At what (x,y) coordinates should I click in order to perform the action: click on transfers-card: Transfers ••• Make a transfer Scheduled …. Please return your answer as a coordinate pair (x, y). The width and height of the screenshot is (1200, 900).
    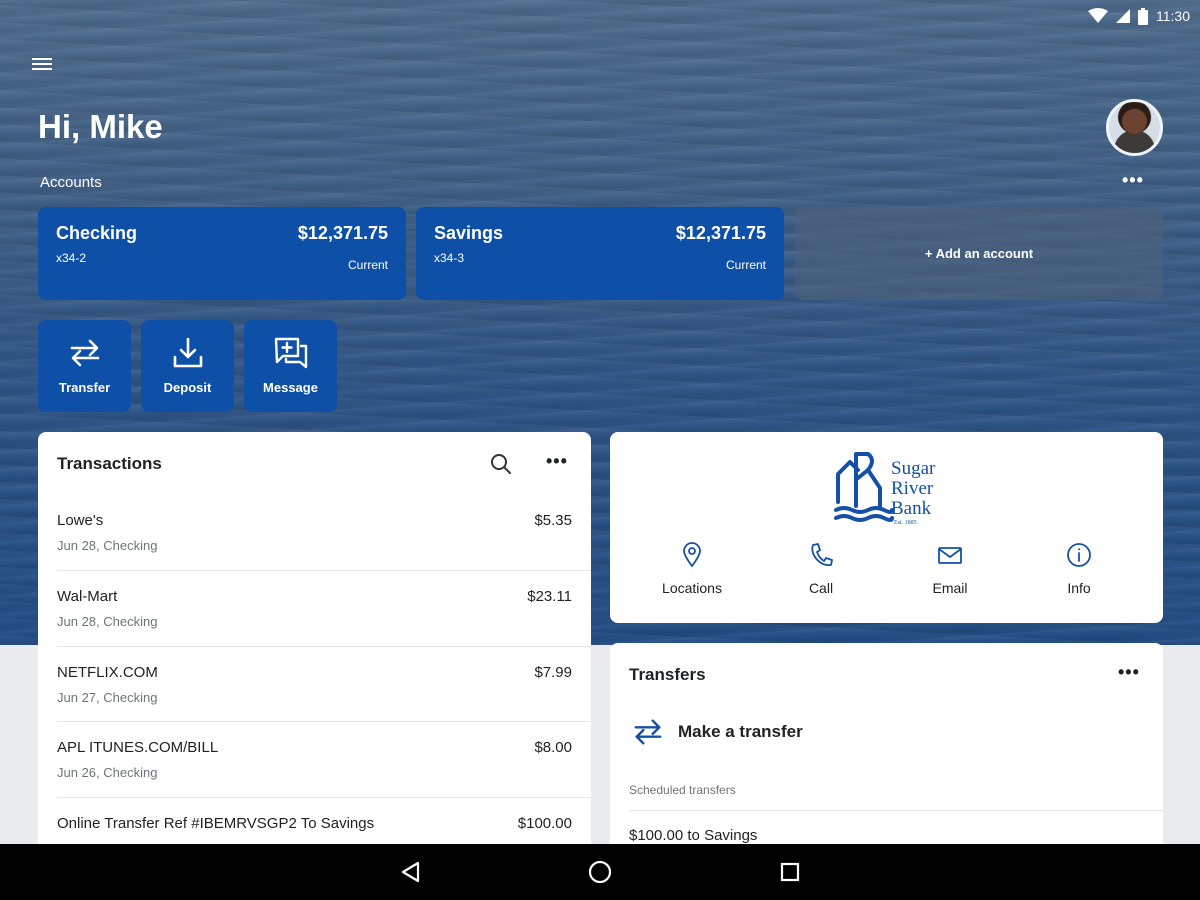
    Looking at the image, I should click on (886, 758).